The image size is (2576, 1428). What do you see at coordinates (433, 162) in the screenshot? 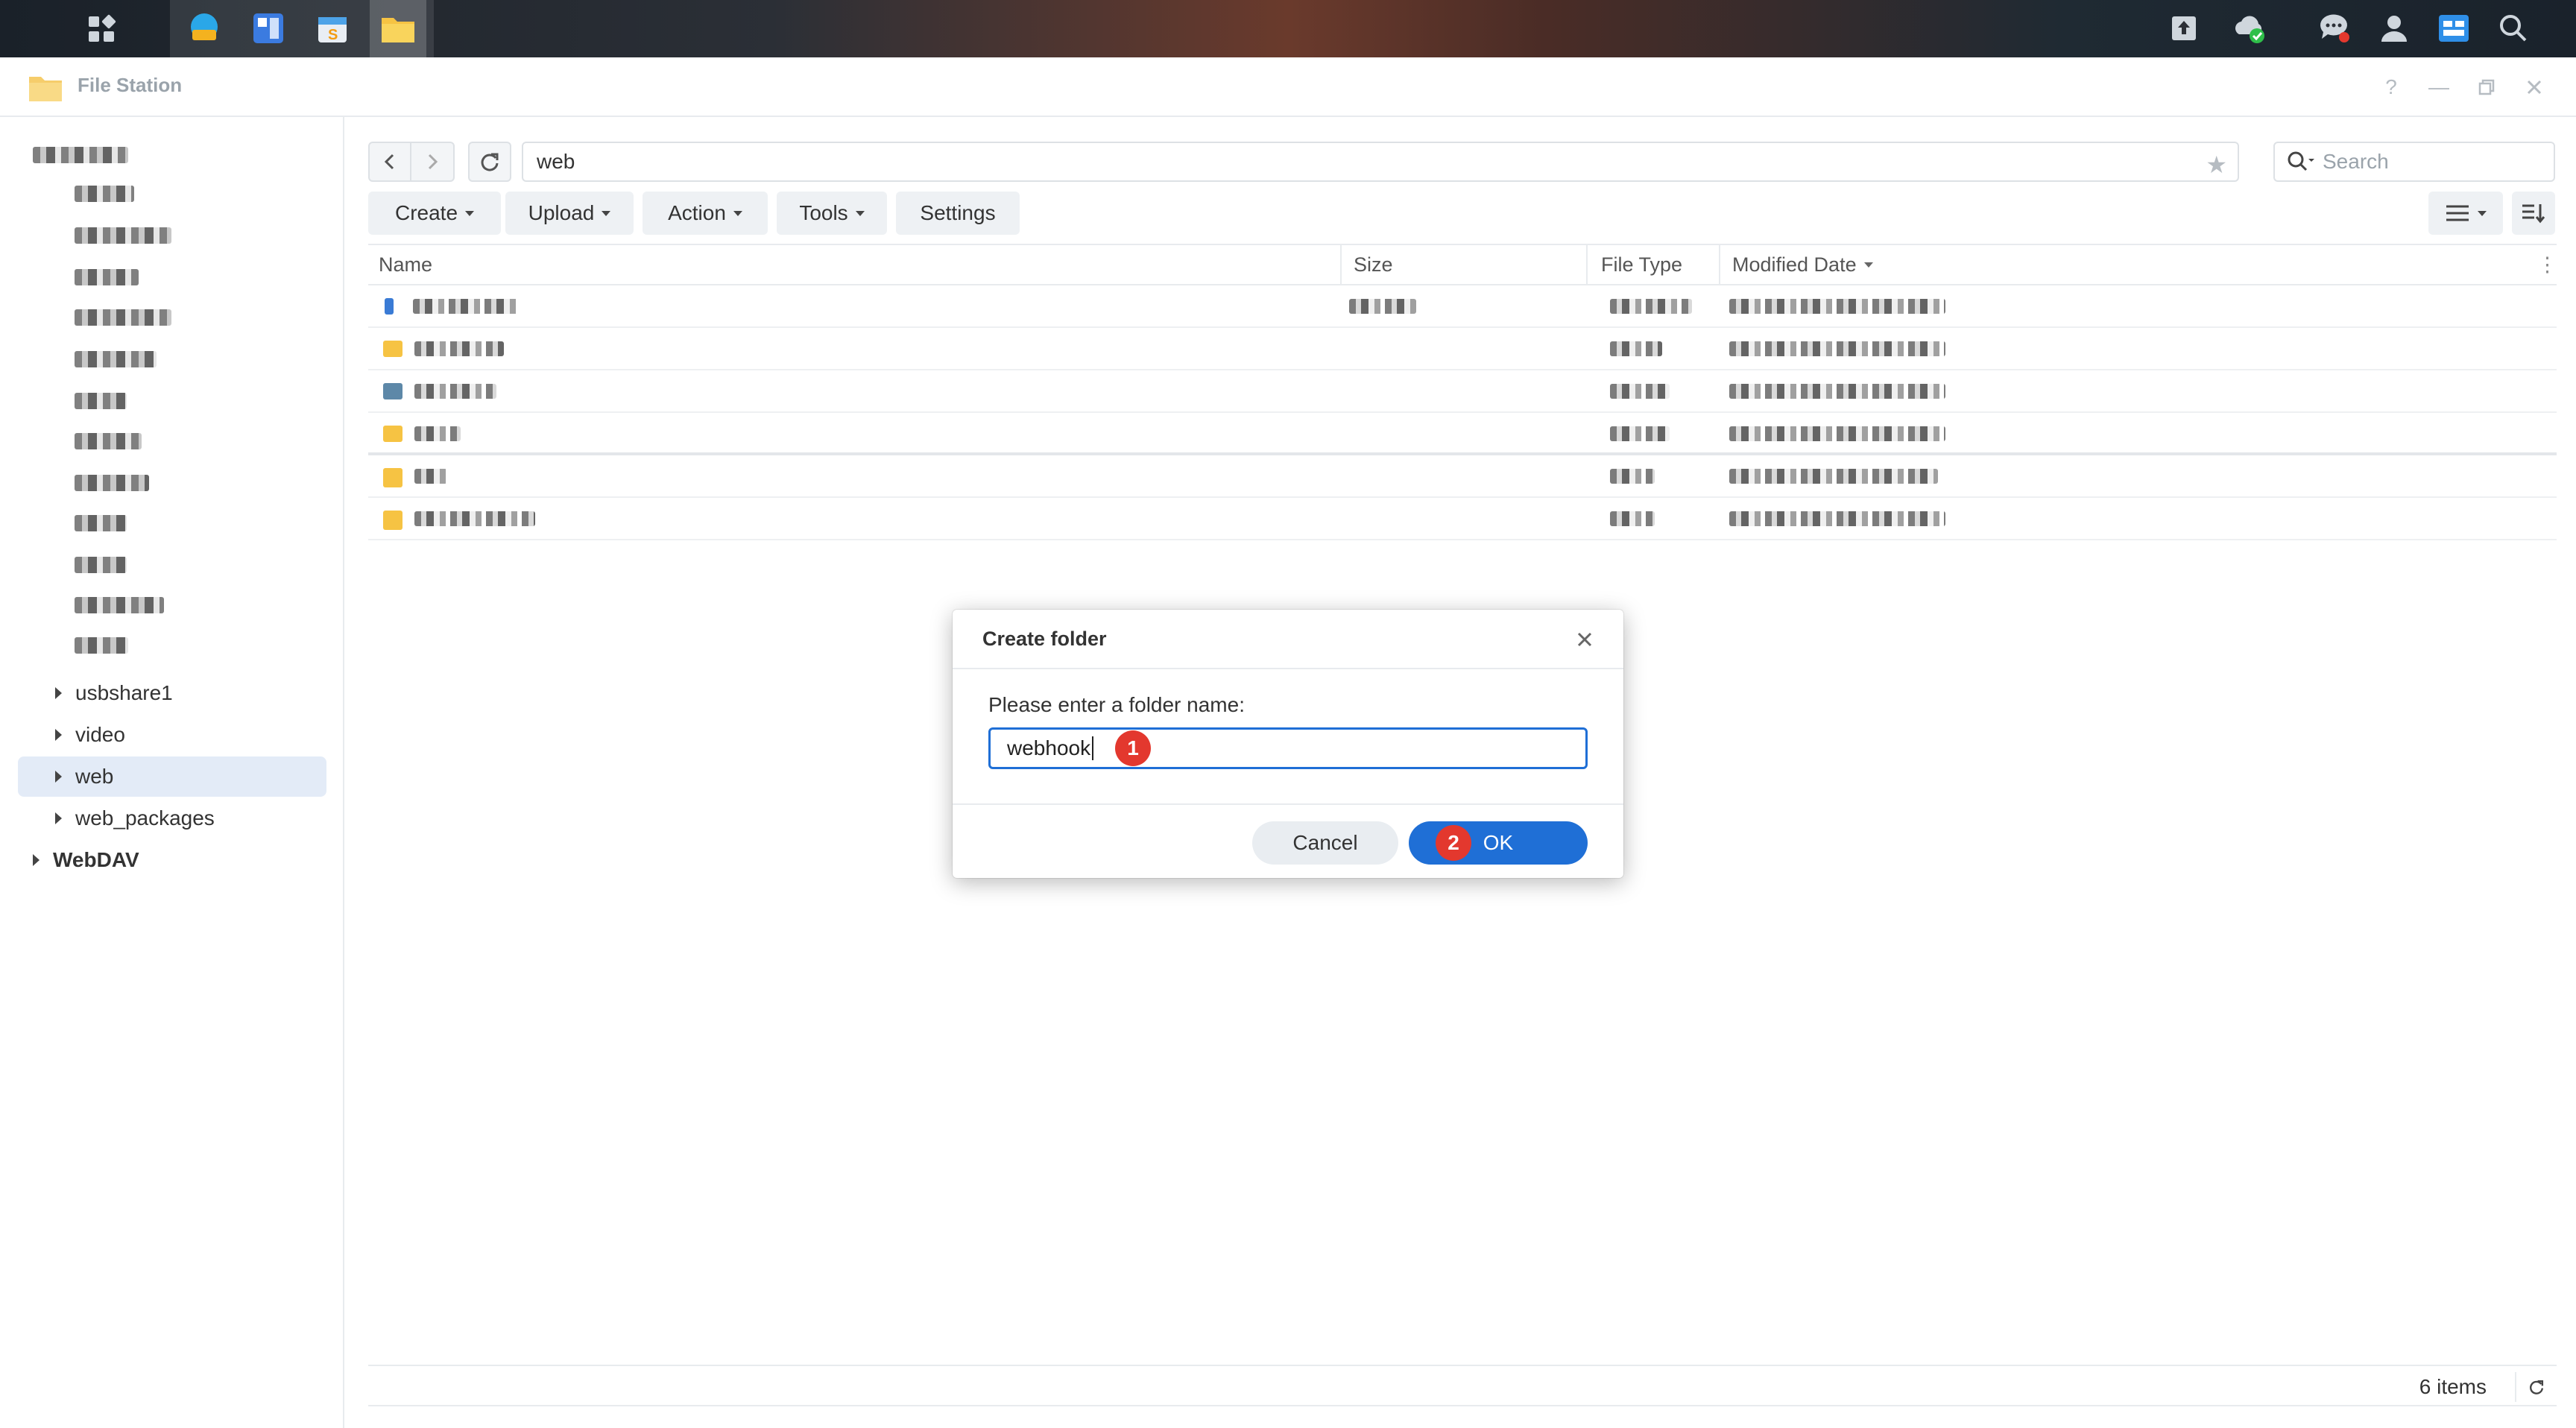
I see `forward-button` at bounding box center [433, 162].